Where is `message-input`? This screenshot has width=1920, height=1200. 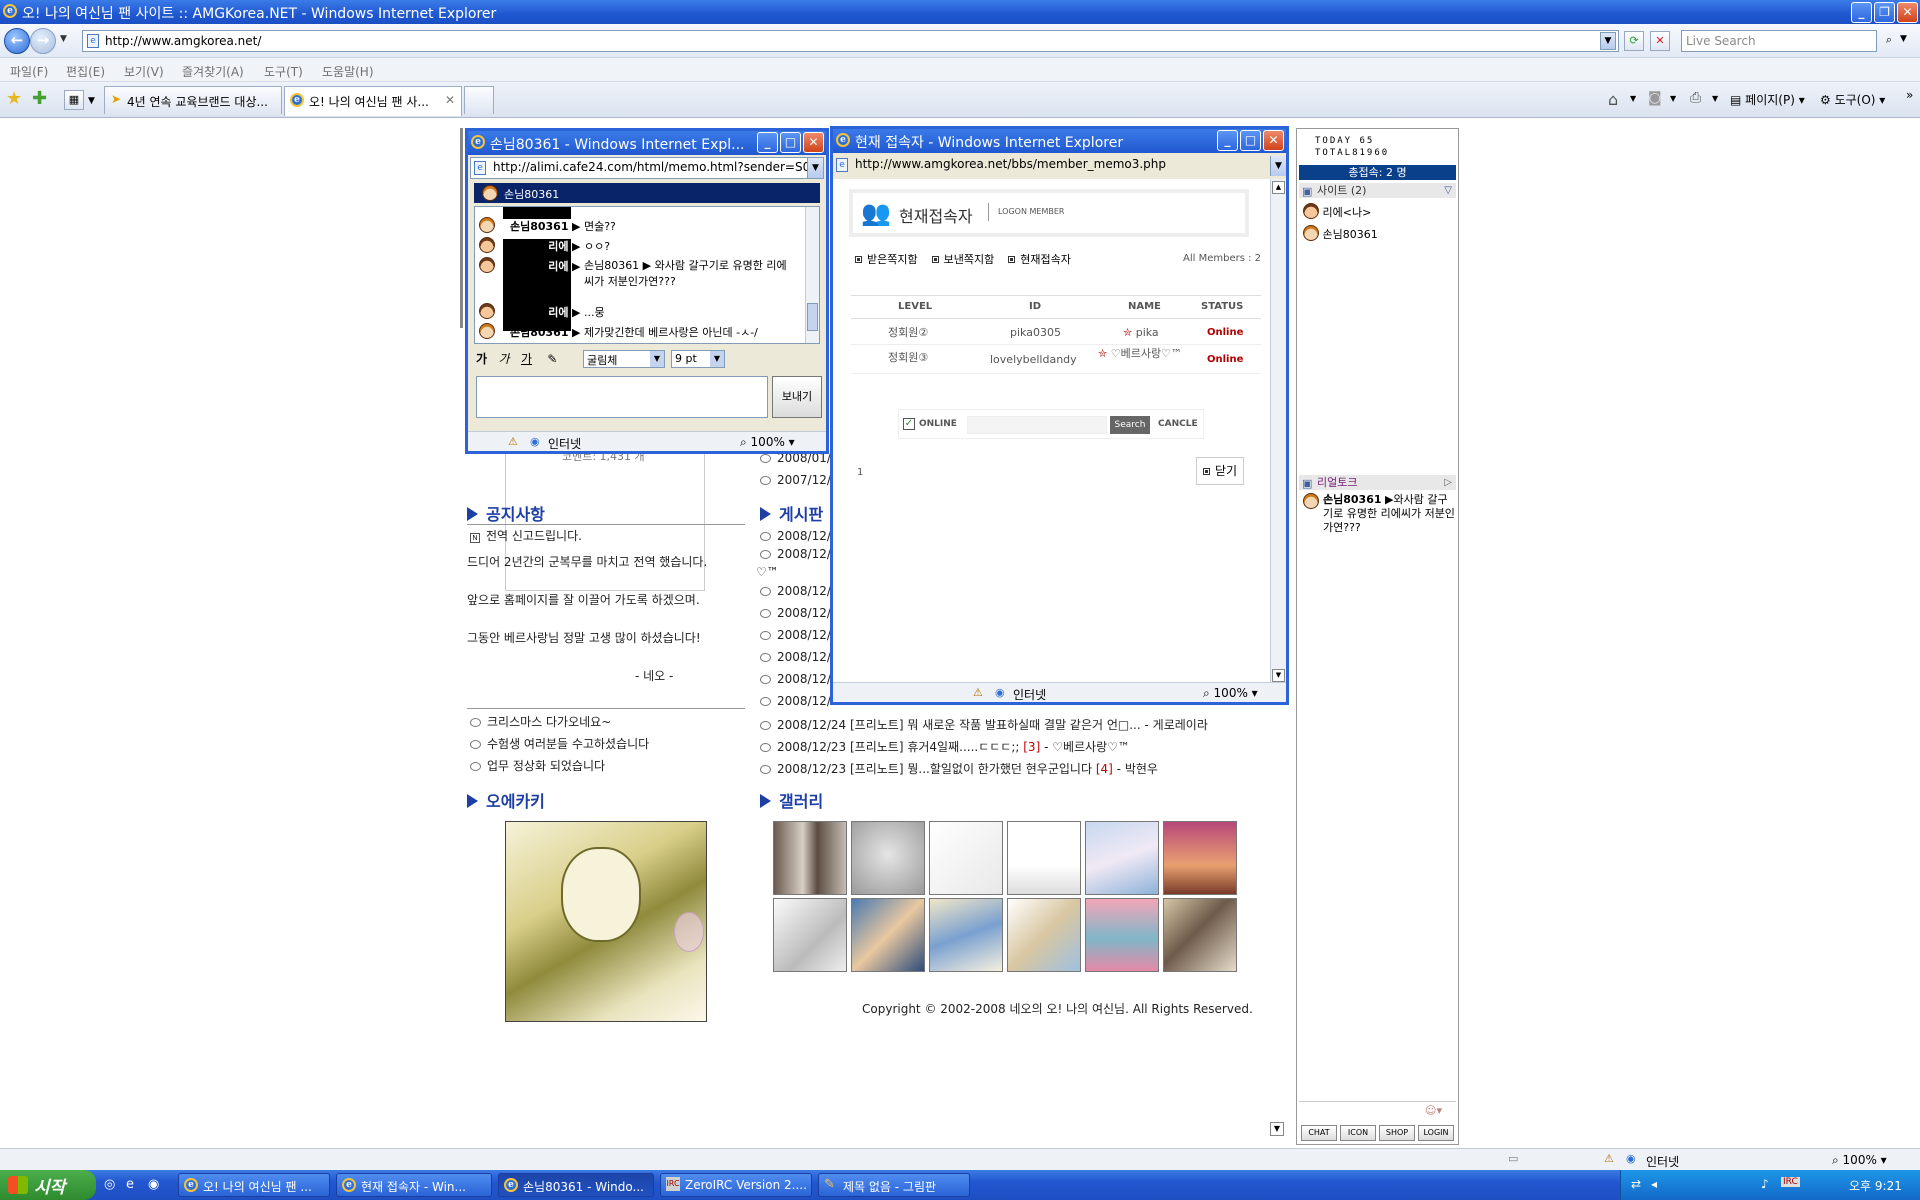
message-input is located at coordinates (622, 397).